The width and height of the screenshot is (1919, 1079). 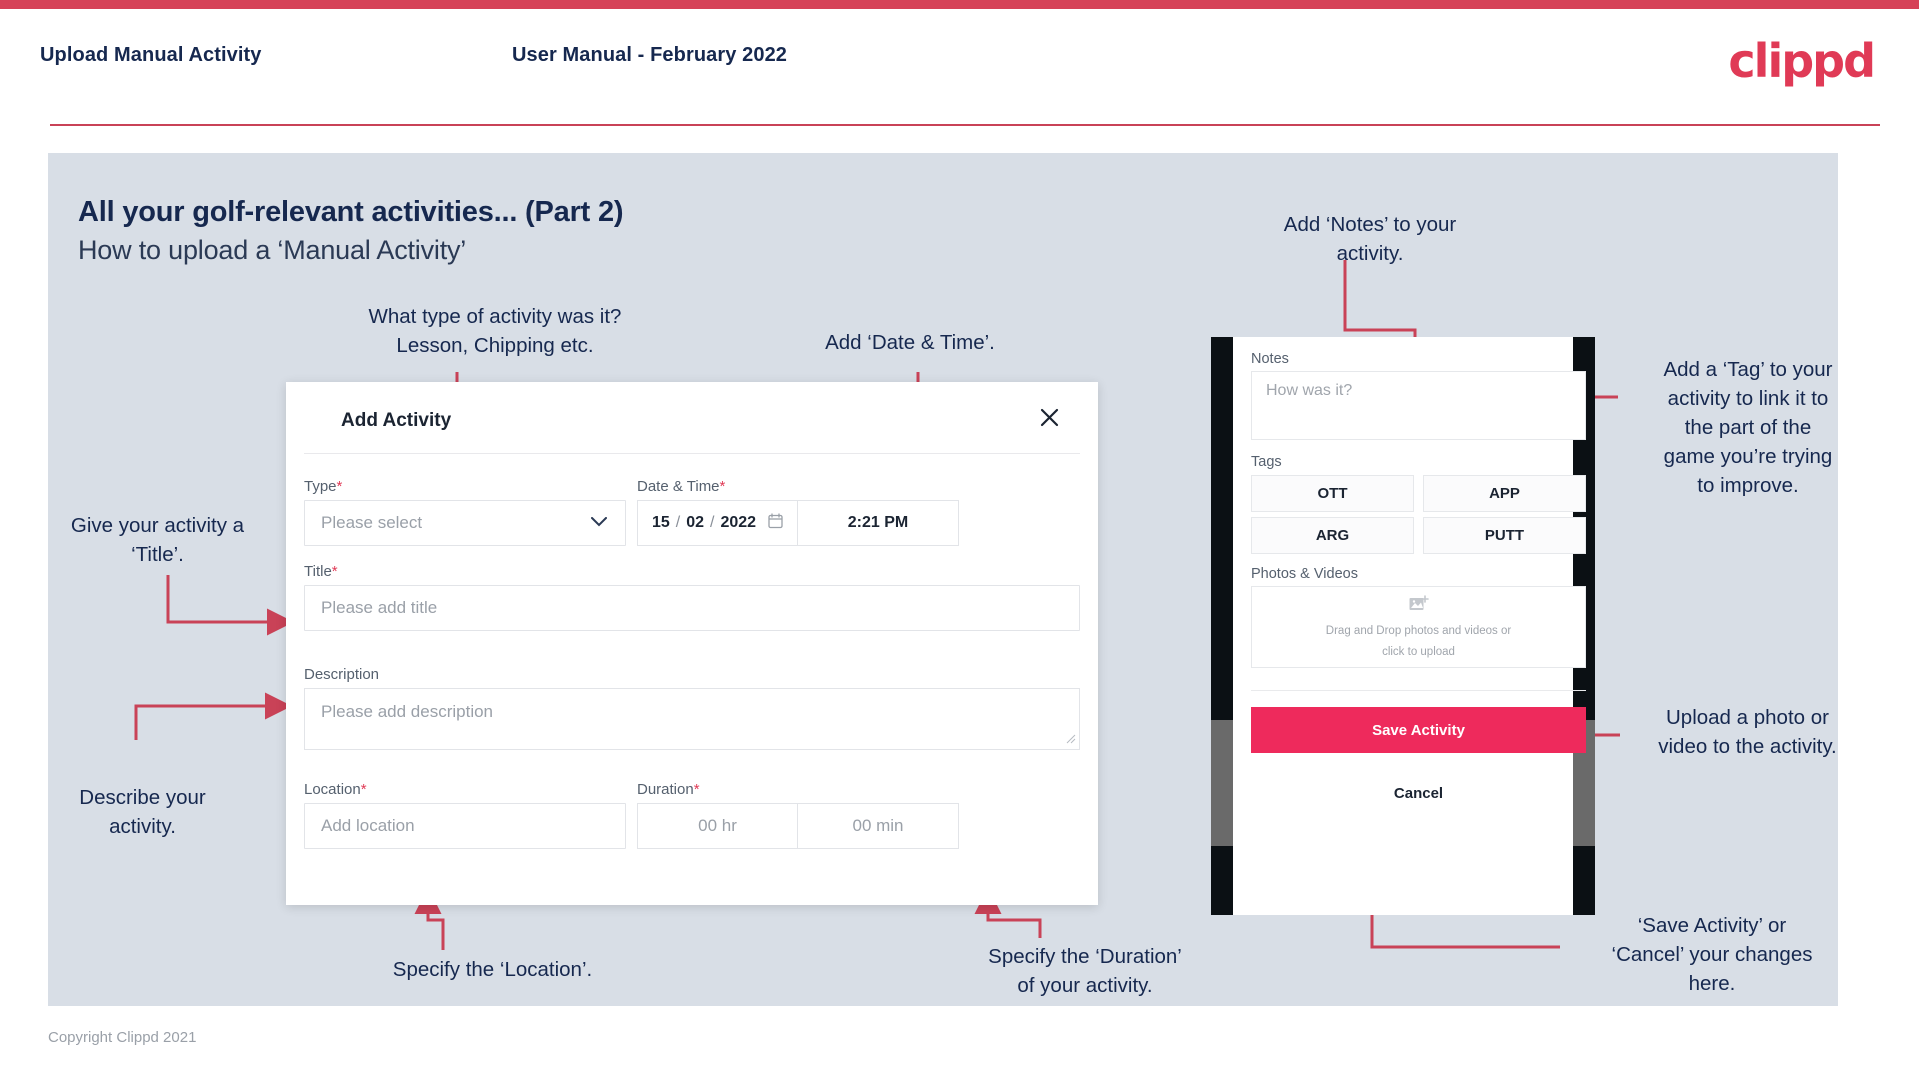 What do you see at coordinates (660, 522) in the screenshot?
I see `date-day: 15` at bounding box center [660, 522].